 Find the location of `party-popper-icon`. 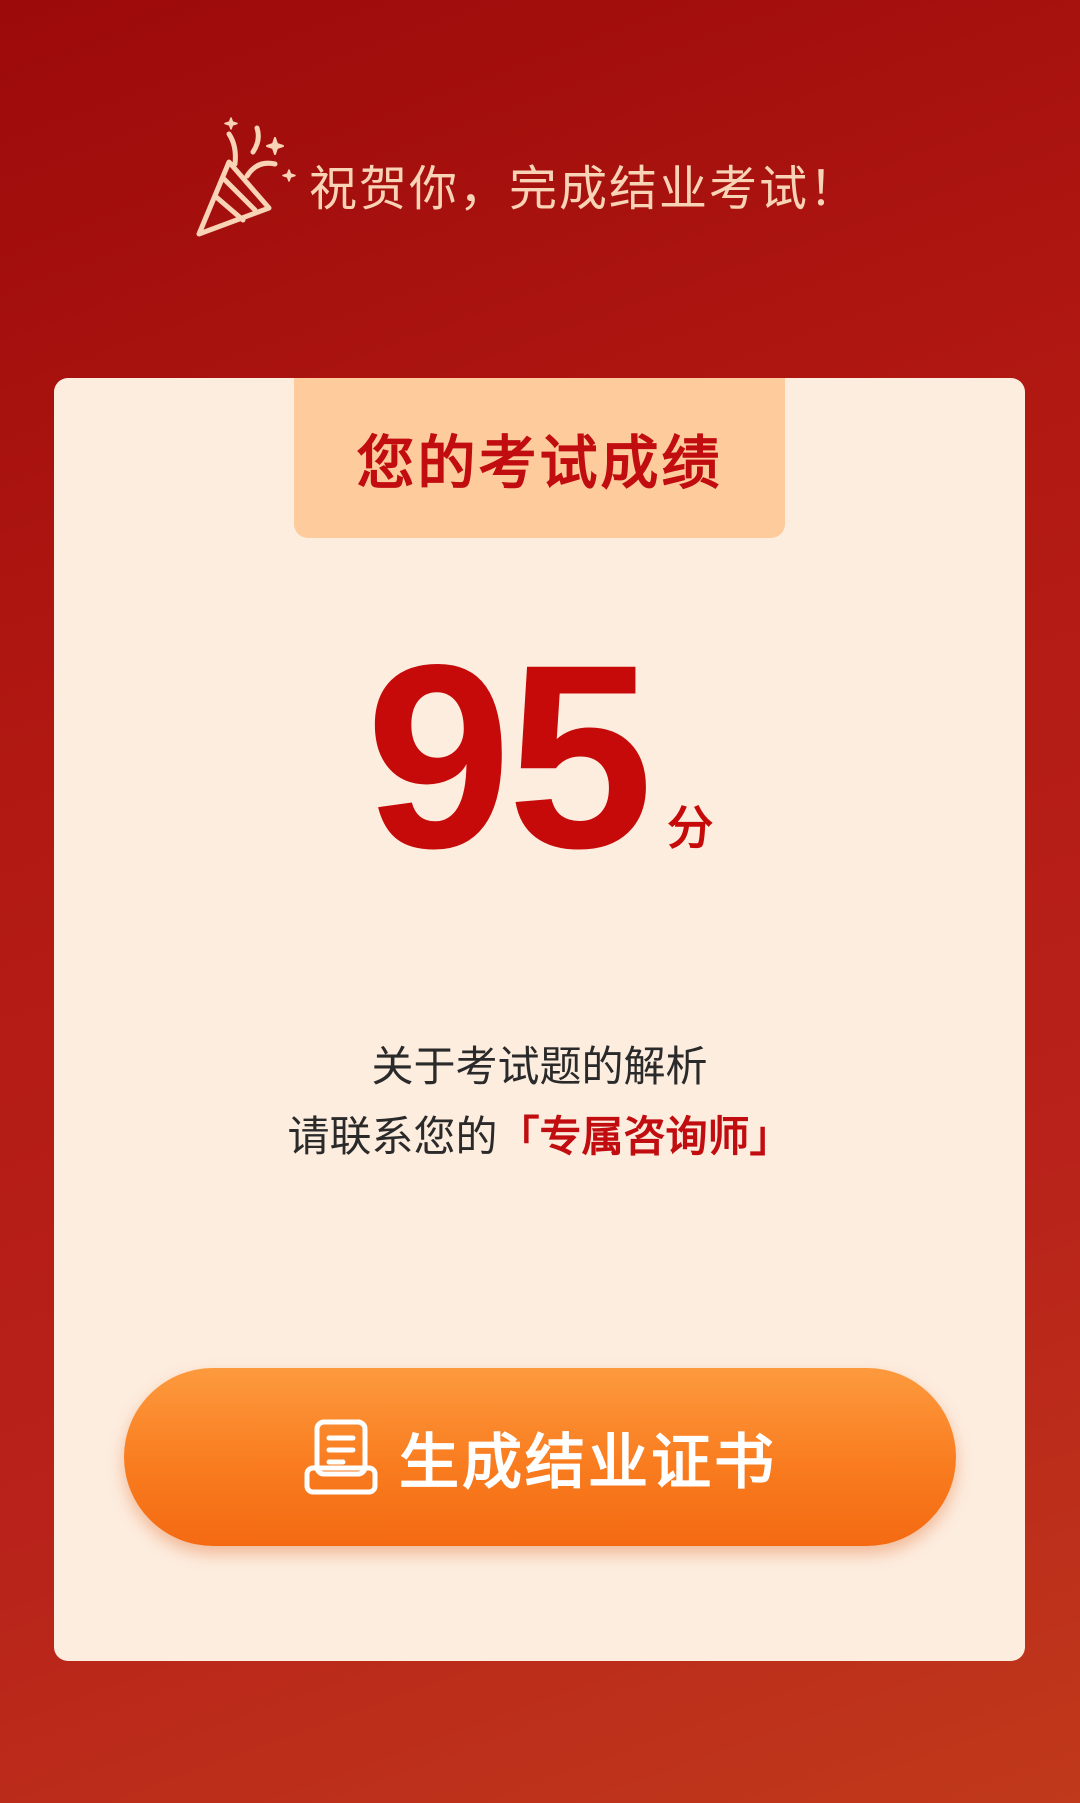

party-popper-icon is located at coordinates (246, 177).